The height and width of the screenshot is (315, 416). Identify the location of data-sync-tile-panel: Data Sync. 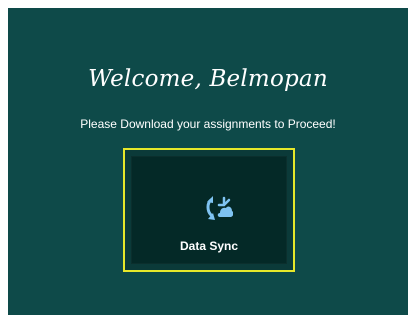
(209, 210).